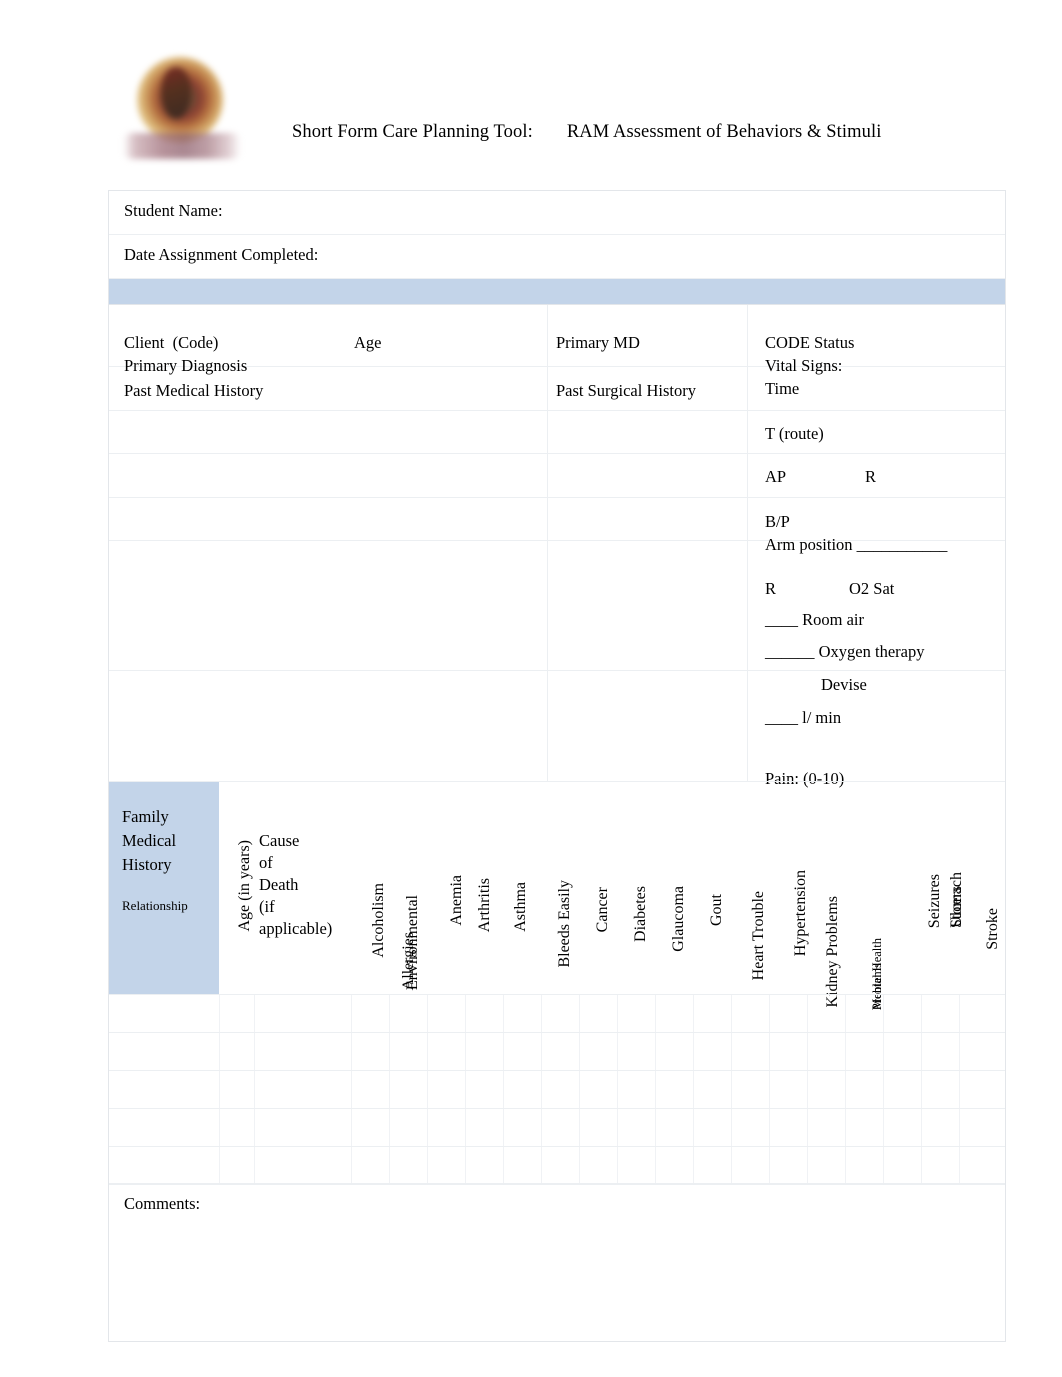  Describe the element at coordinates (412, 942) in the screenshot. I see `column-header-environmental: Environmental` at that location.